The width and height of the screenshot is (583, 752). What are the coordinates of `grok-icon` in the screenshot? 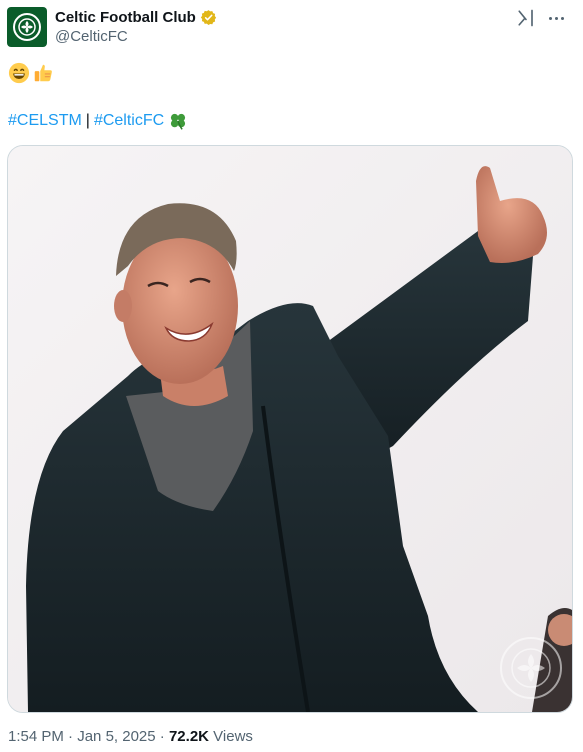 It's located at (526, 18).